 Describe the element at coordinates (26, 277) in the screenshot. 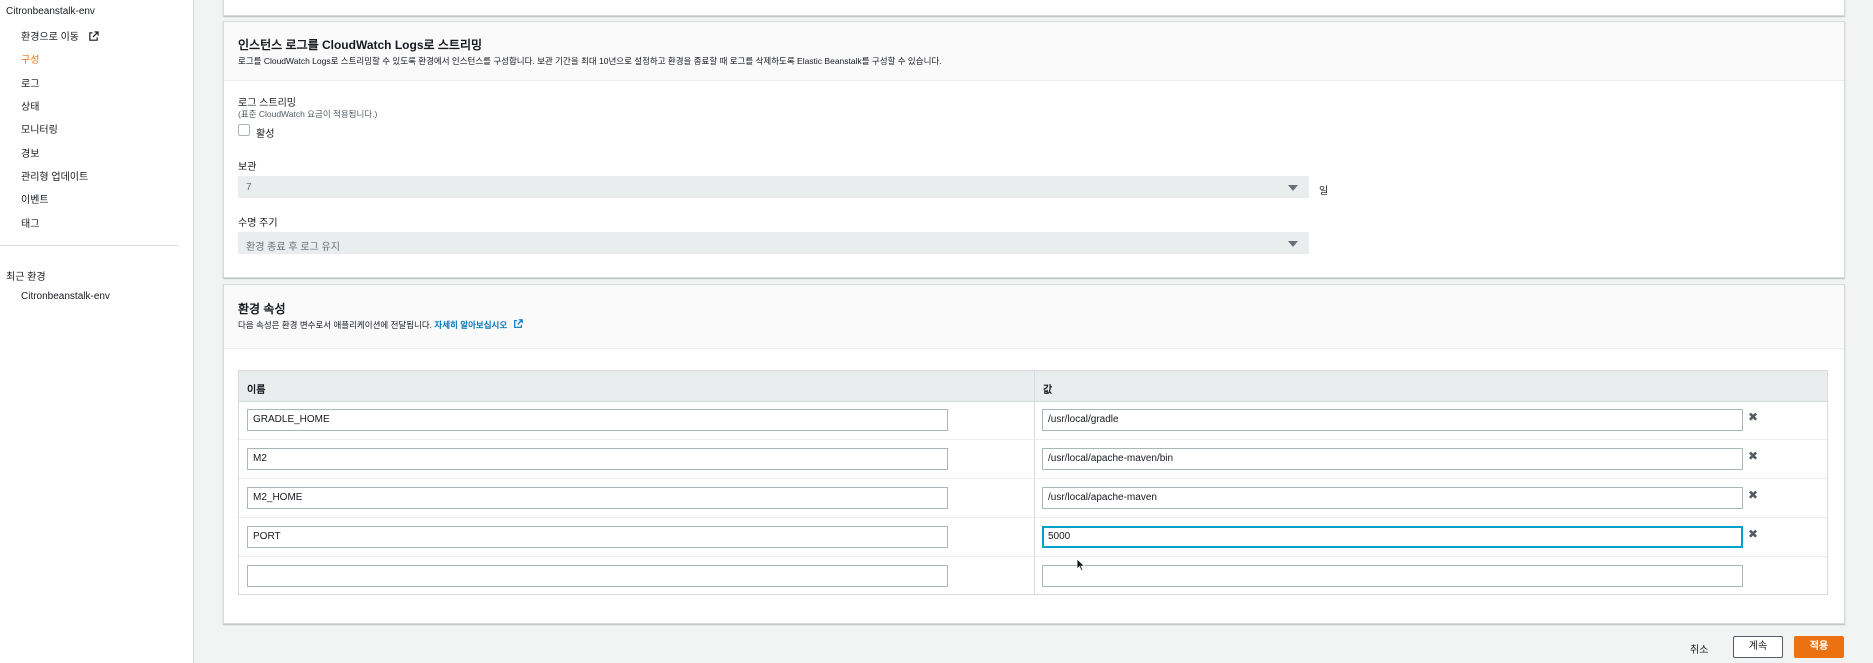

I see `recent-environments-title: 최근 환경` at that location.